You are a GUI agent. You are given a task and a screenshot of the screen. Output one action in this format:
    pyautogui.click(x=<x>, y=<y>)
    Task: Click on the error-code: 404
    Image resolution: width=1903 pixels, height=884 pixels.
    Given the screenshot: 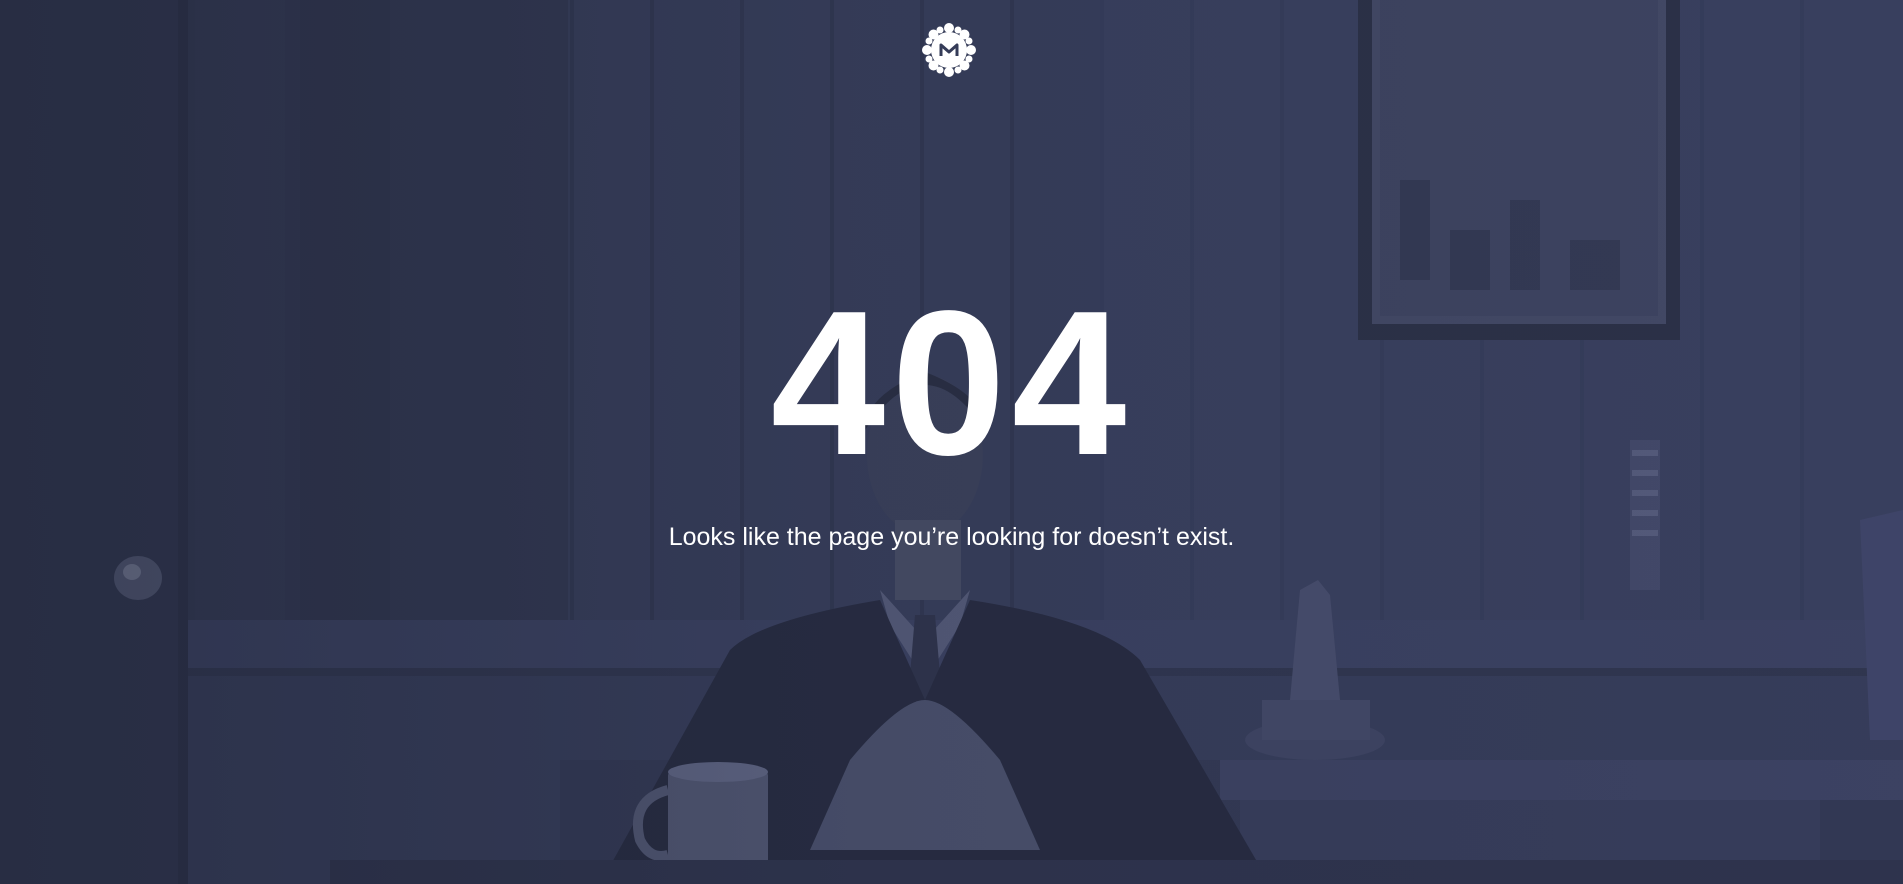 What is the action you would take?
    pyautogui.click(x=951, y=383)
    